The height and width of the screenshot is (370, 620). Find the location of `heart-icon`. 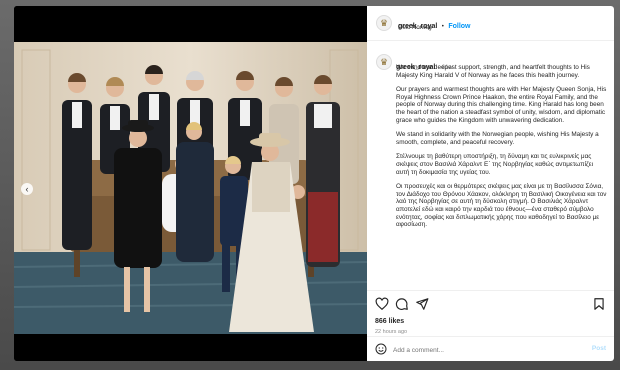

heart-icon is located at coordinates (382, 304).